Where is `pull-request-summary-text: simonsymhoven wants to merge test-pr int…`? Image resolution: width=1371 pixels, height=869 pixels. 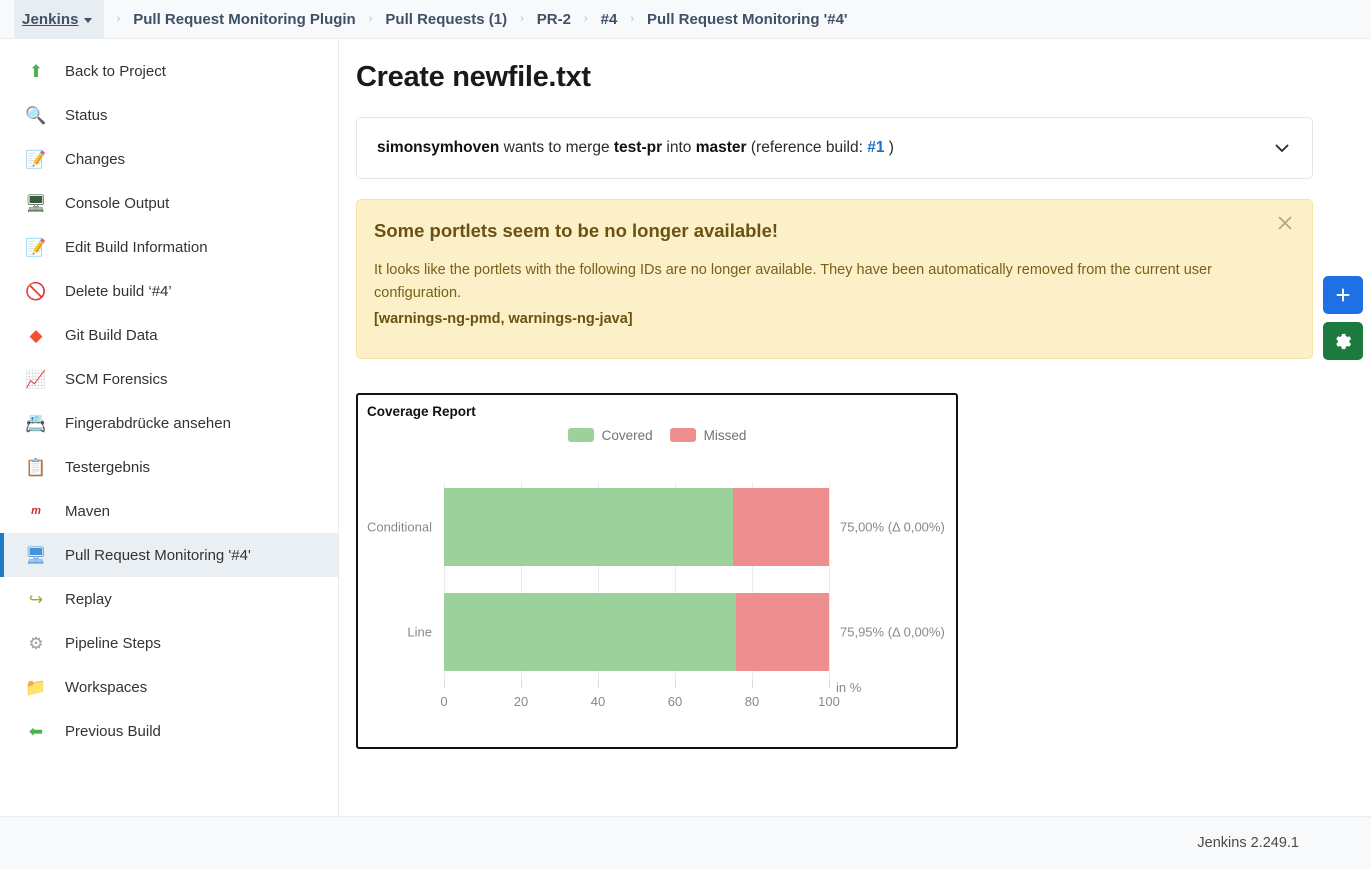
pull-request-summary-text: simonsymhoven wants to merge test-pr int… is located at coordinates (635, 148).